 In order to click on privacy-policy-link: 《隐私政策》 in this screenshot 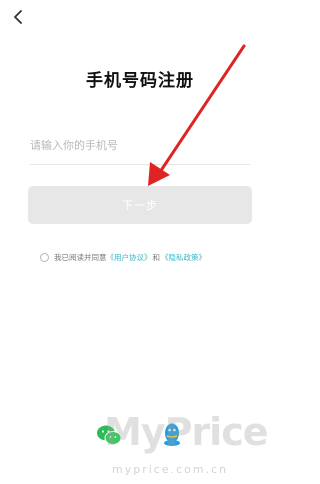, I will do `click(183, 257)`.